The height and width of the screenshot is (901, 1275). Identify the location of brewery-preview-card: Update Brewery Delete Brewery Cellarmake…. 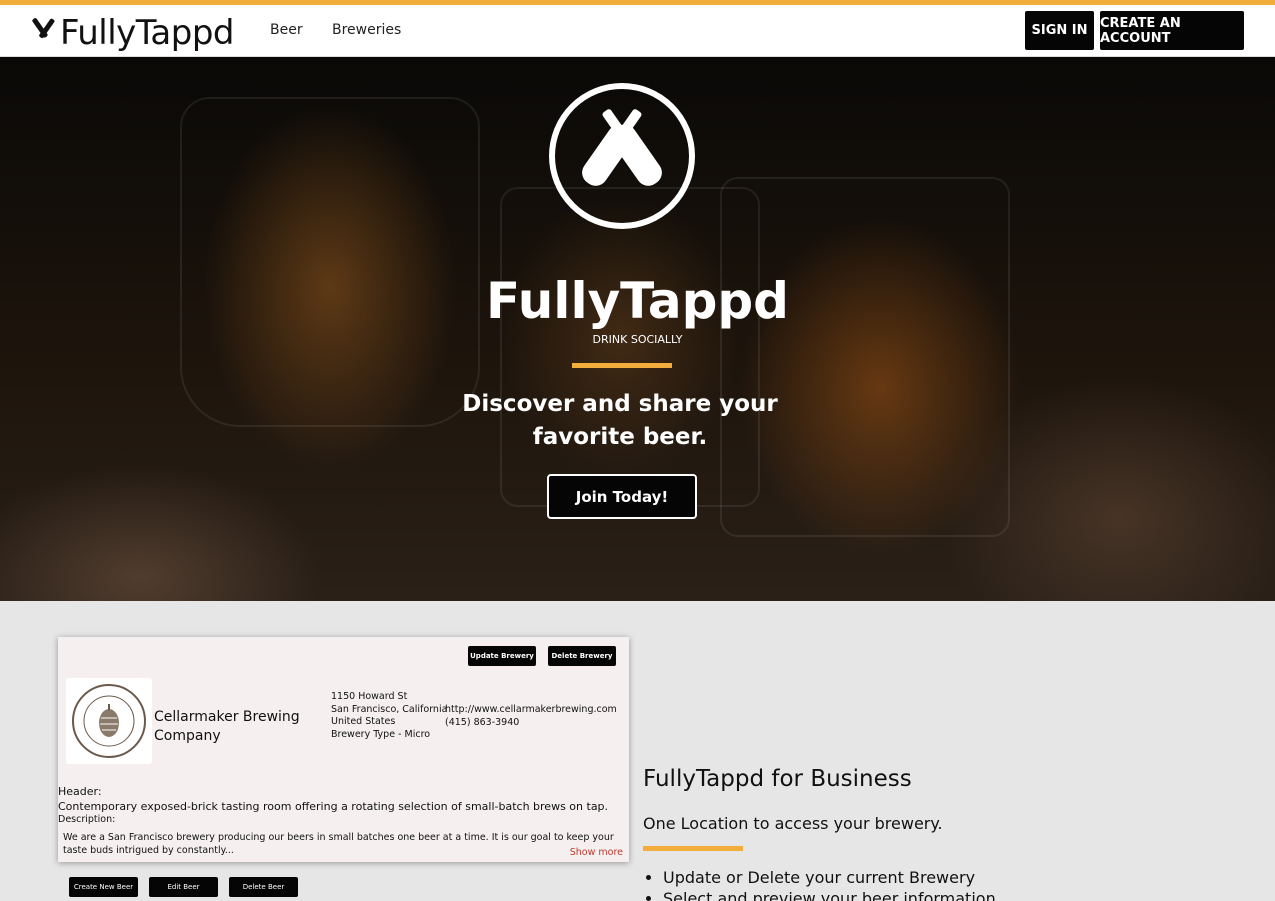
(343, 749).